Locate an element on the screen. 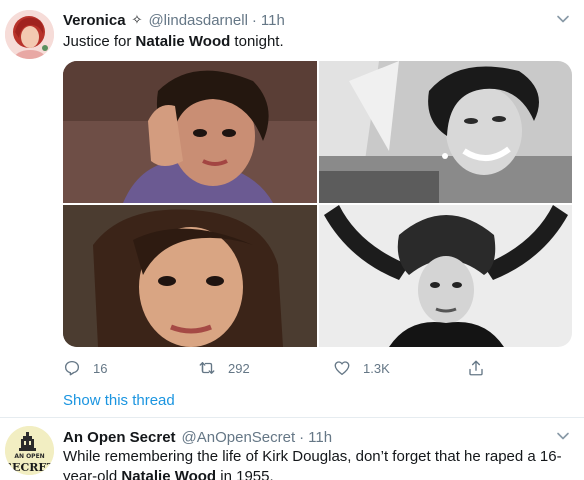 This screenshot has height=480, width=584. avatar-image: AN OPEN SECRET is located at coordinates (29, 450).